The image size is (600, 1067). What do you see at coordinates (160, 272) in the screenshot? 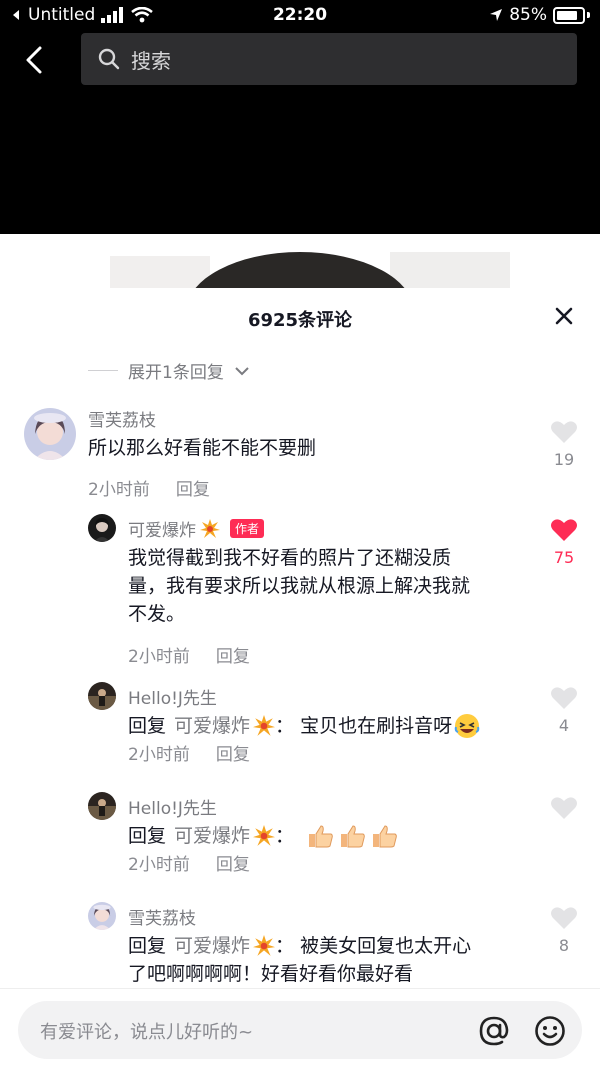
I see `video-bg-left` at bounding box center [160, 272].